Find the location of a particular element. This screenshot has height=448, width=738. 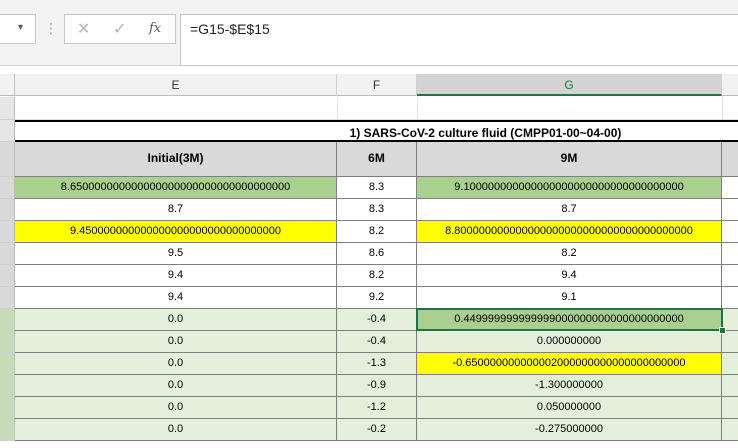

header-6m: 6M is located at coordinates (377, 159).